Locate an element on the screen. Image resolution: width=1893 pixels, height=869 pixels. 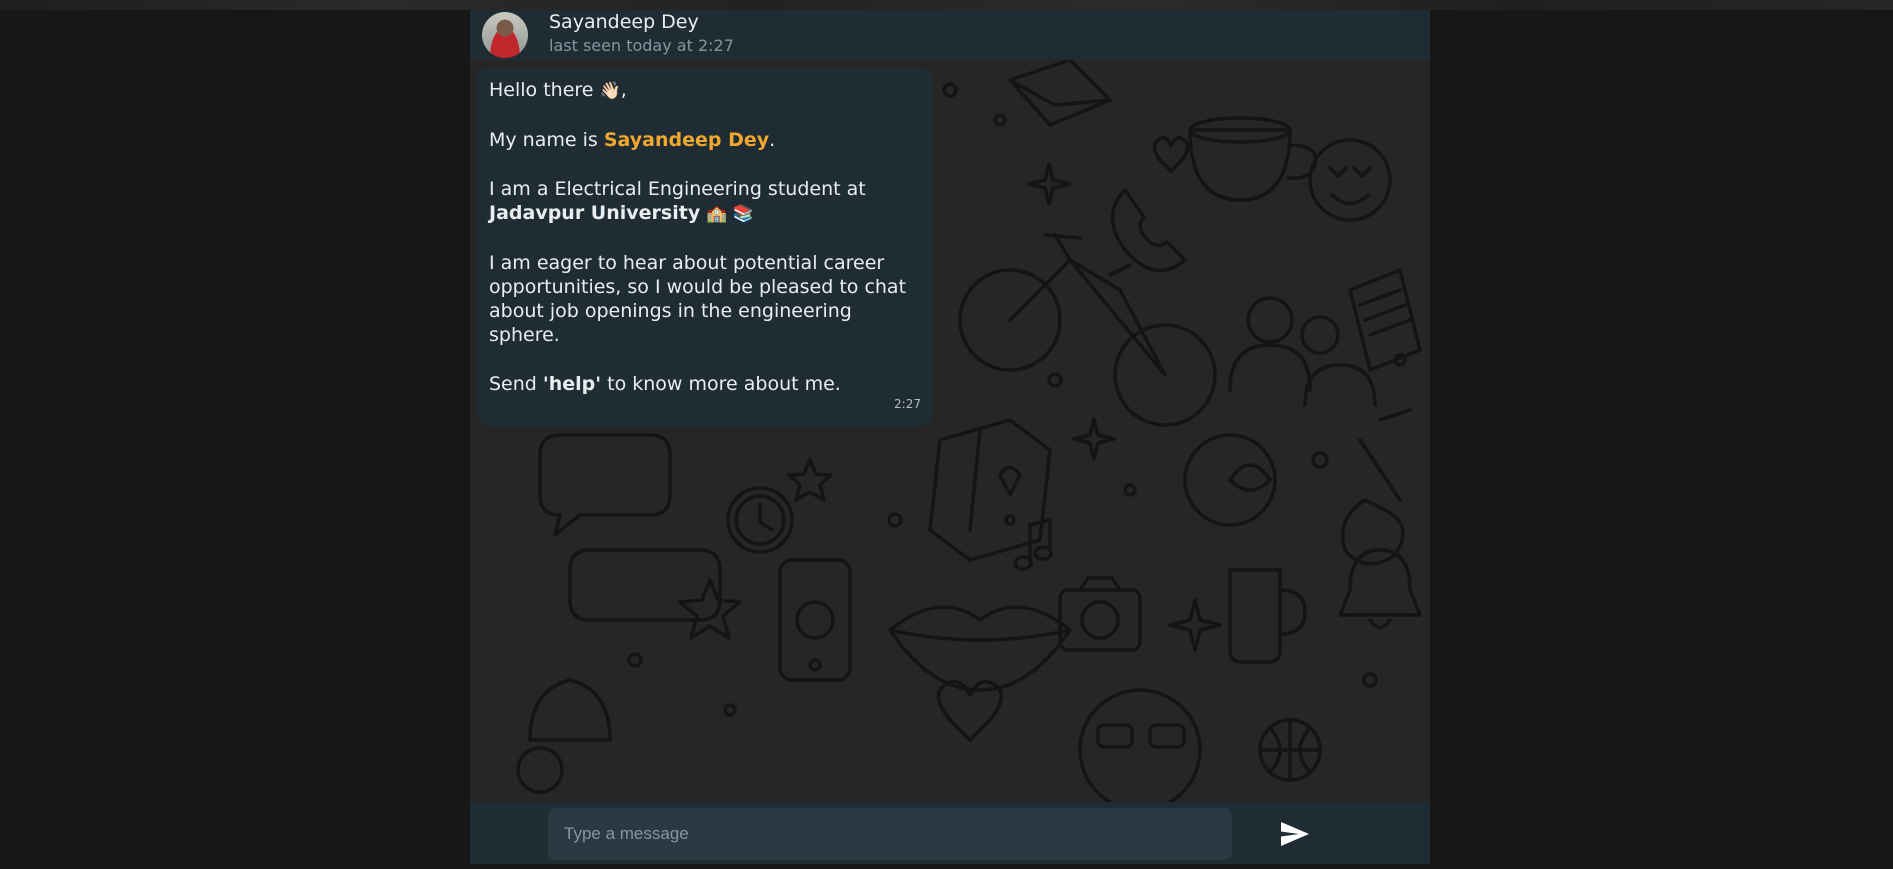
message-input is located at coordinates (890, 834).